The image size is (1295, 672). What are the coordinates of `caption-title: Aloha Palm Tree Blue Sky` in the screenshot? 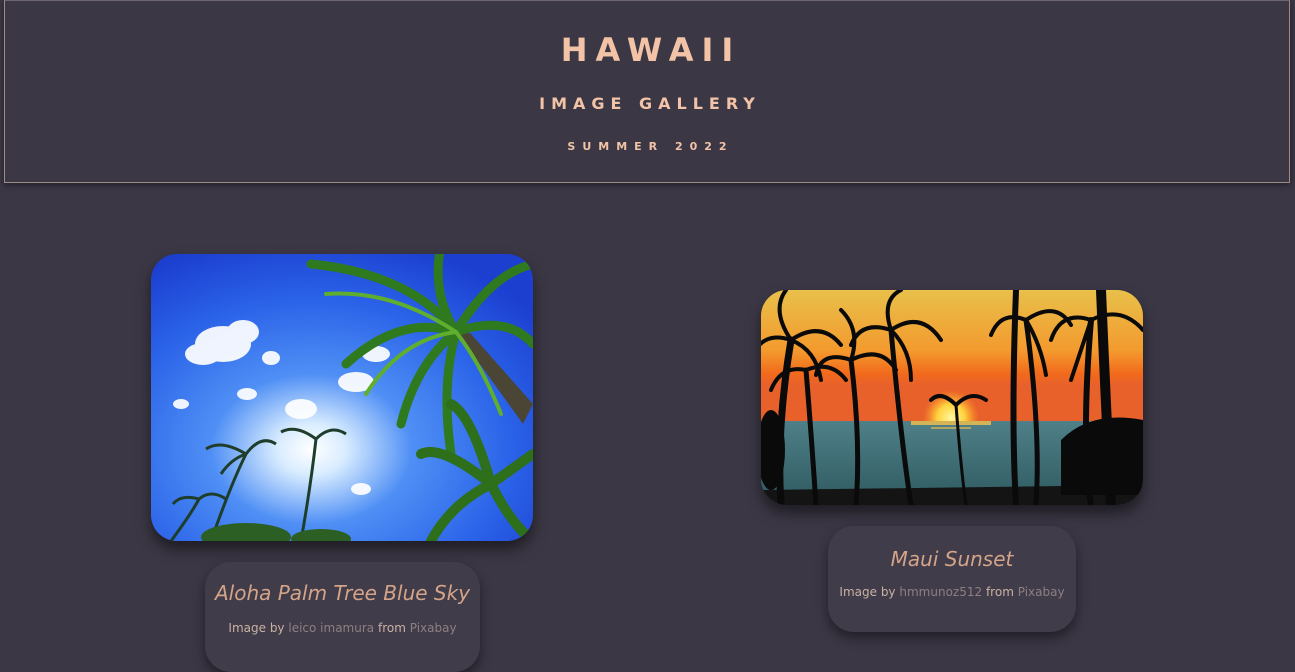 It's located at (342, 593).